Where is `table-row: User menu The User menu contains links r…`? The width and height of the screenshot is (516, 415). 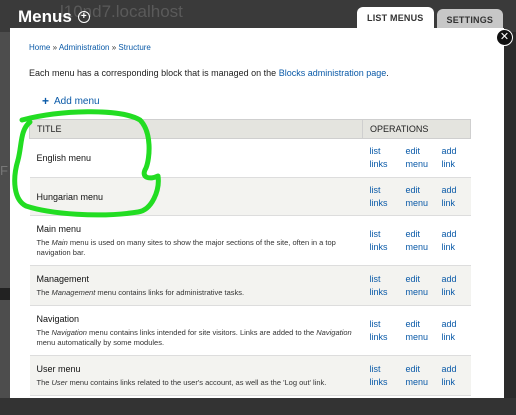 table-row: User menu The User menu contains links r… is located at coordinates (250, 375).